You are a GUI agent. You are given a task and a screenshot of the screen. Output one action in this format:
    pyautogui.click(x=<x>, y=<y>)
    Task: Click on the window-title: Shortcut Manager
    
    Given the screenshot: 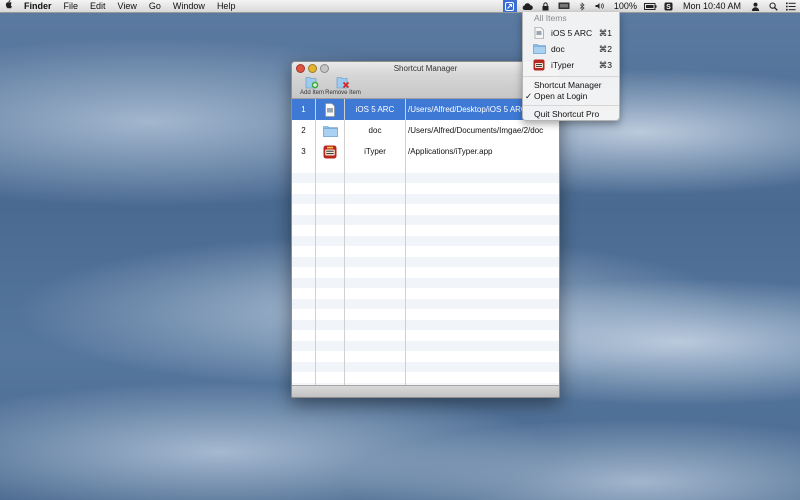 What is the action you would take?
    pyautogui.click(x=425, y=68)
    